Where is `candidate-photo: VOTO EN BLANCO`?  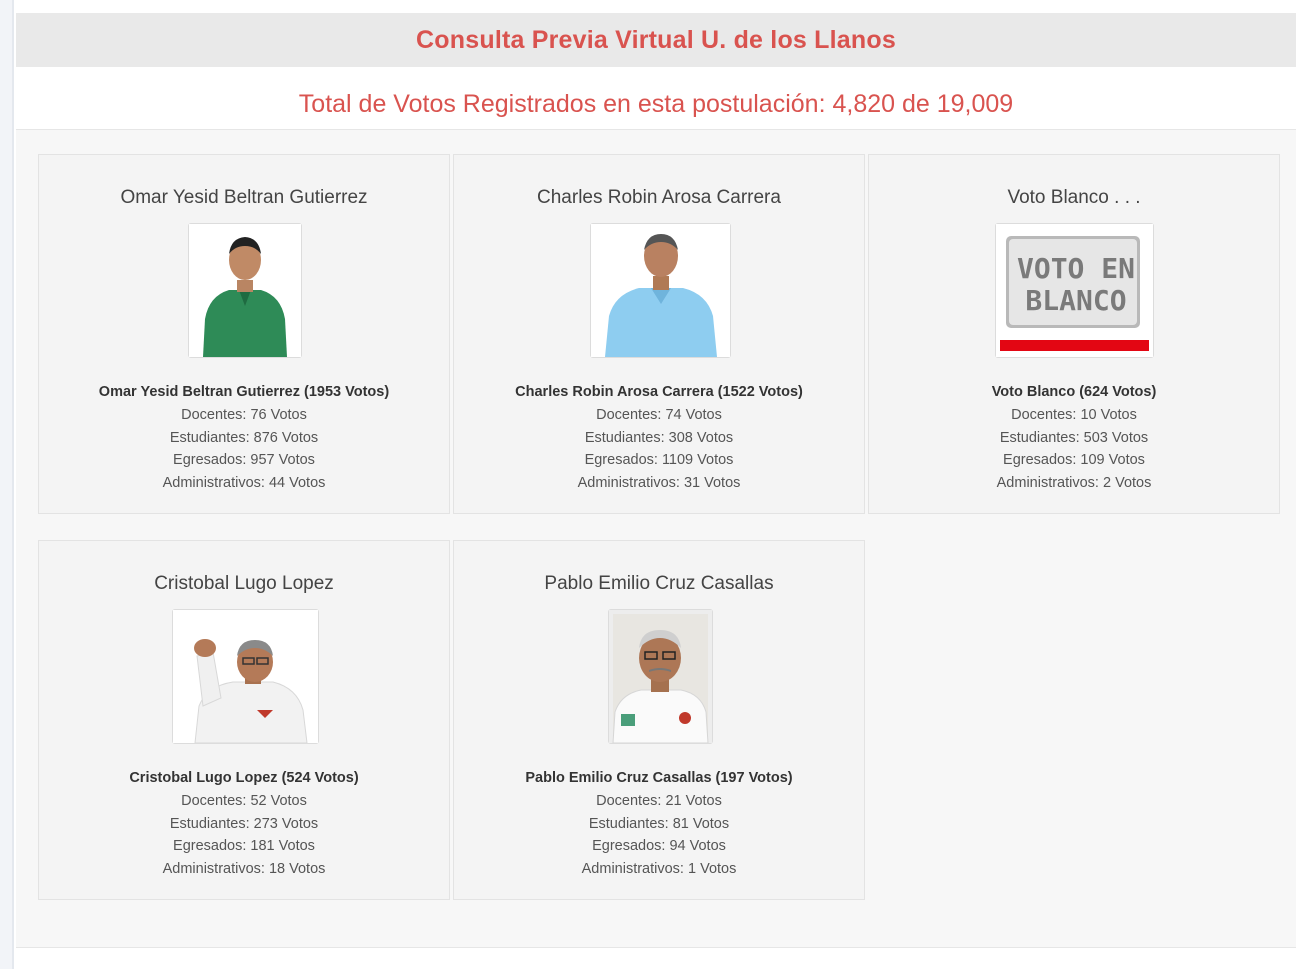 candidate-photo: VOTO EN BLANCO is located at coordinates (1074, 290).